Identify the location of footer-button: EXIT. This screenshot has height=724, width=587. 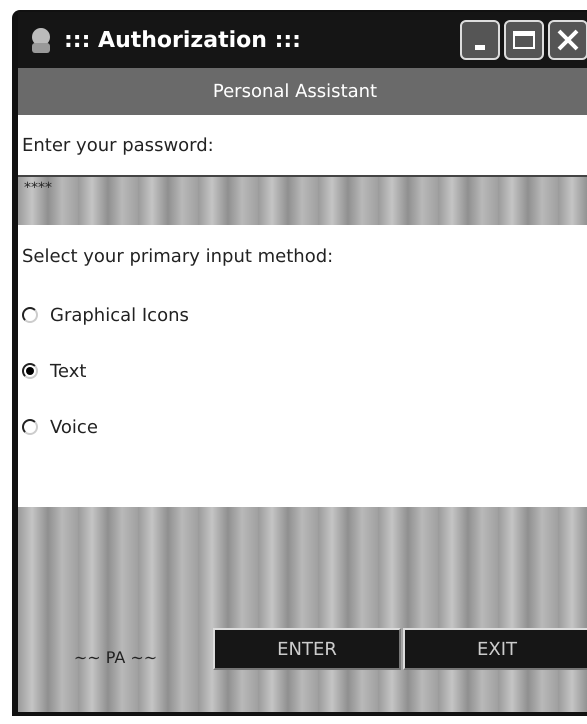
(495, 649).